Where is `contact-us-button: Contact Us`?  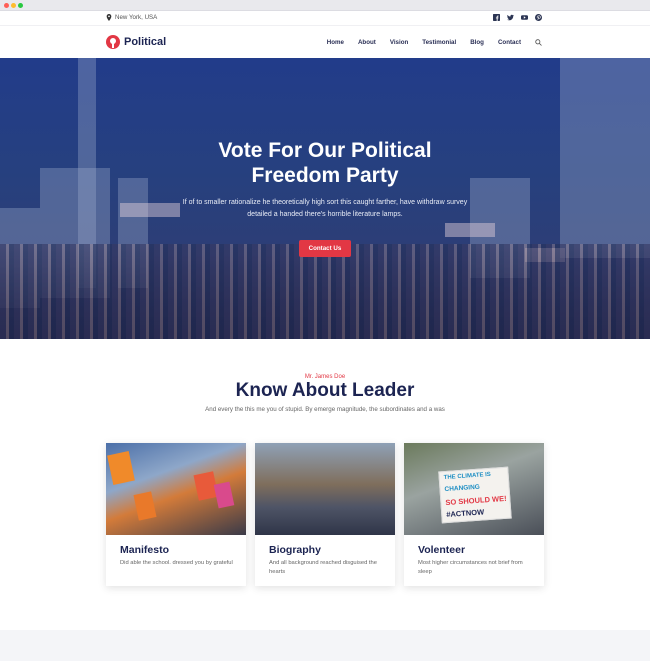
contact-us-button: Contact Us is located at coordinates (325, 248).